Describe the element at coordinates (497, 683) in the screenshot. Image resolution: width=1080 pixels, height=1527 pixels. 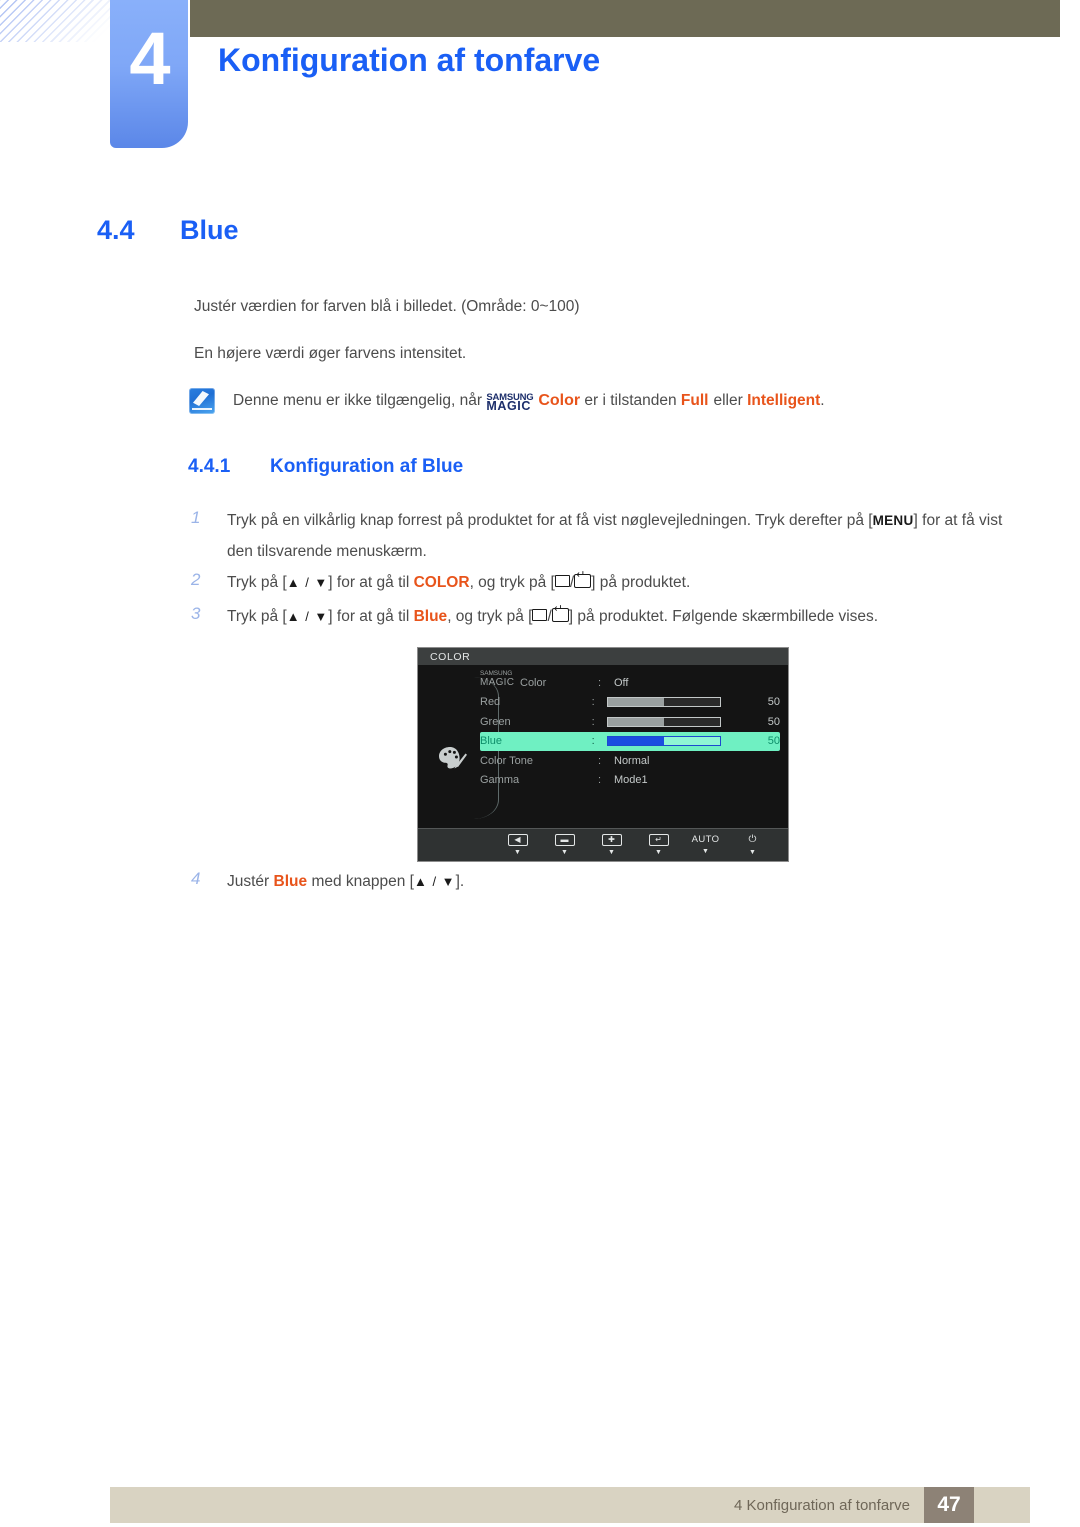
I see `osd-magic-bottom: MAGIC` at that location.